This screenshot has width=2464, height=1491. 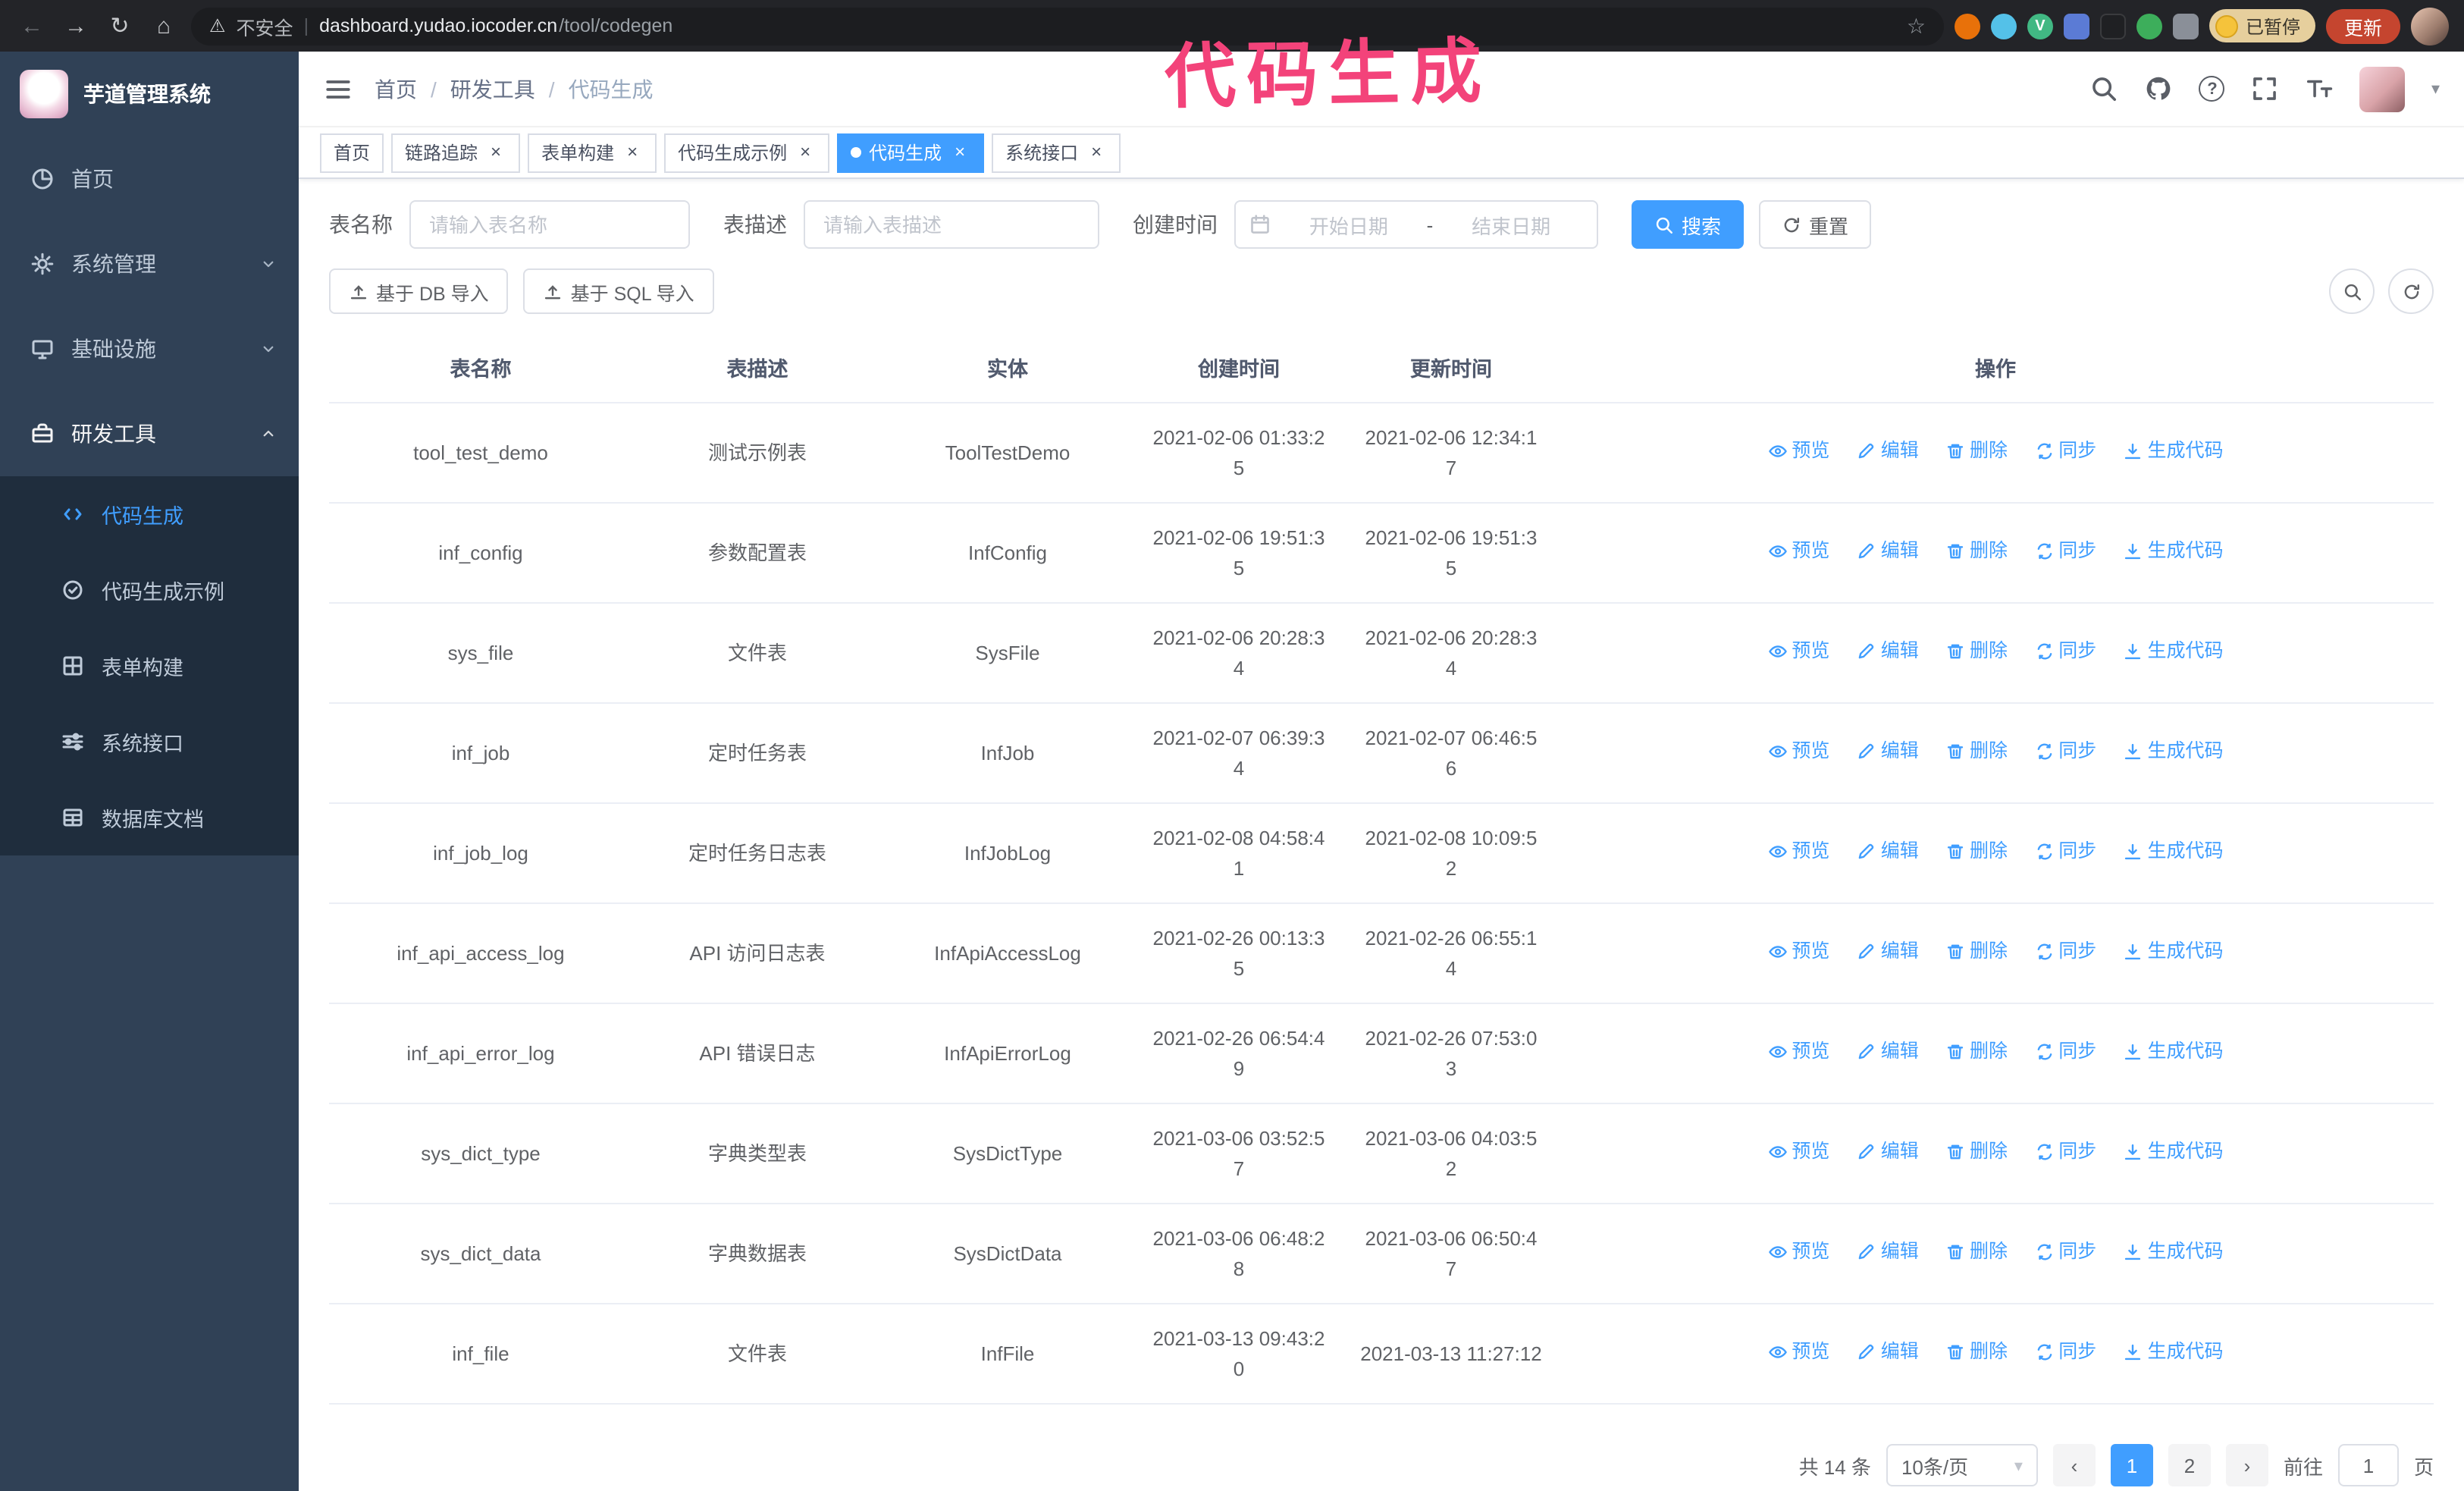 What do you see at coordinates (2149, 26) in the screenshot?
I see `extension-icon-green` at bounding box center [2149, 26].